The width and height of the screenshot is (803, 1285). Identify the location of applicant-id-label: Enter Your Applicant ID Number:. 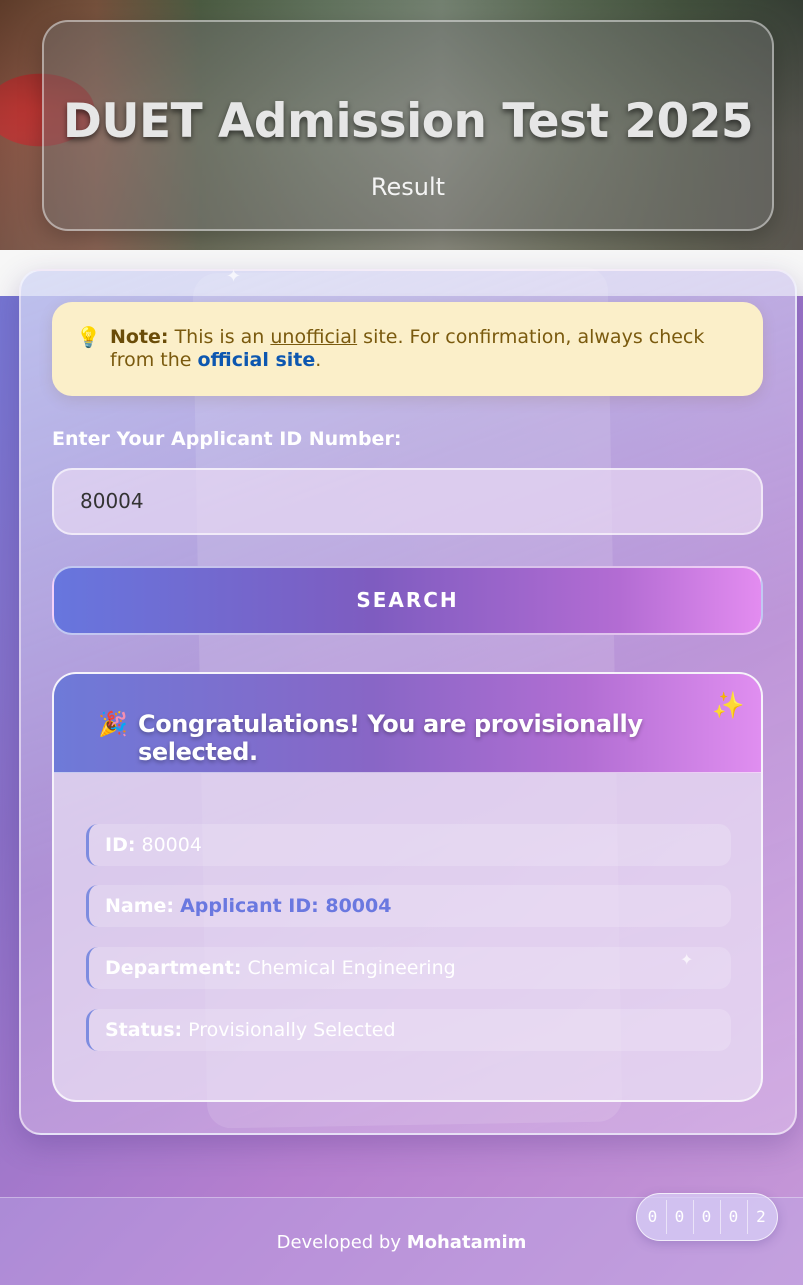
(227, 439).